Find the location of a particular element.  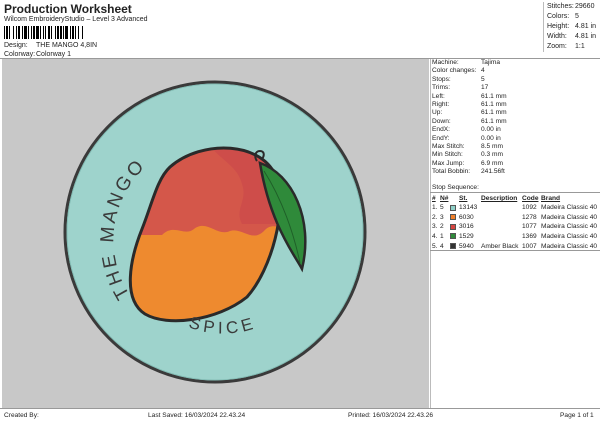

col-header-n: N# is located at coordinates (444, 198).